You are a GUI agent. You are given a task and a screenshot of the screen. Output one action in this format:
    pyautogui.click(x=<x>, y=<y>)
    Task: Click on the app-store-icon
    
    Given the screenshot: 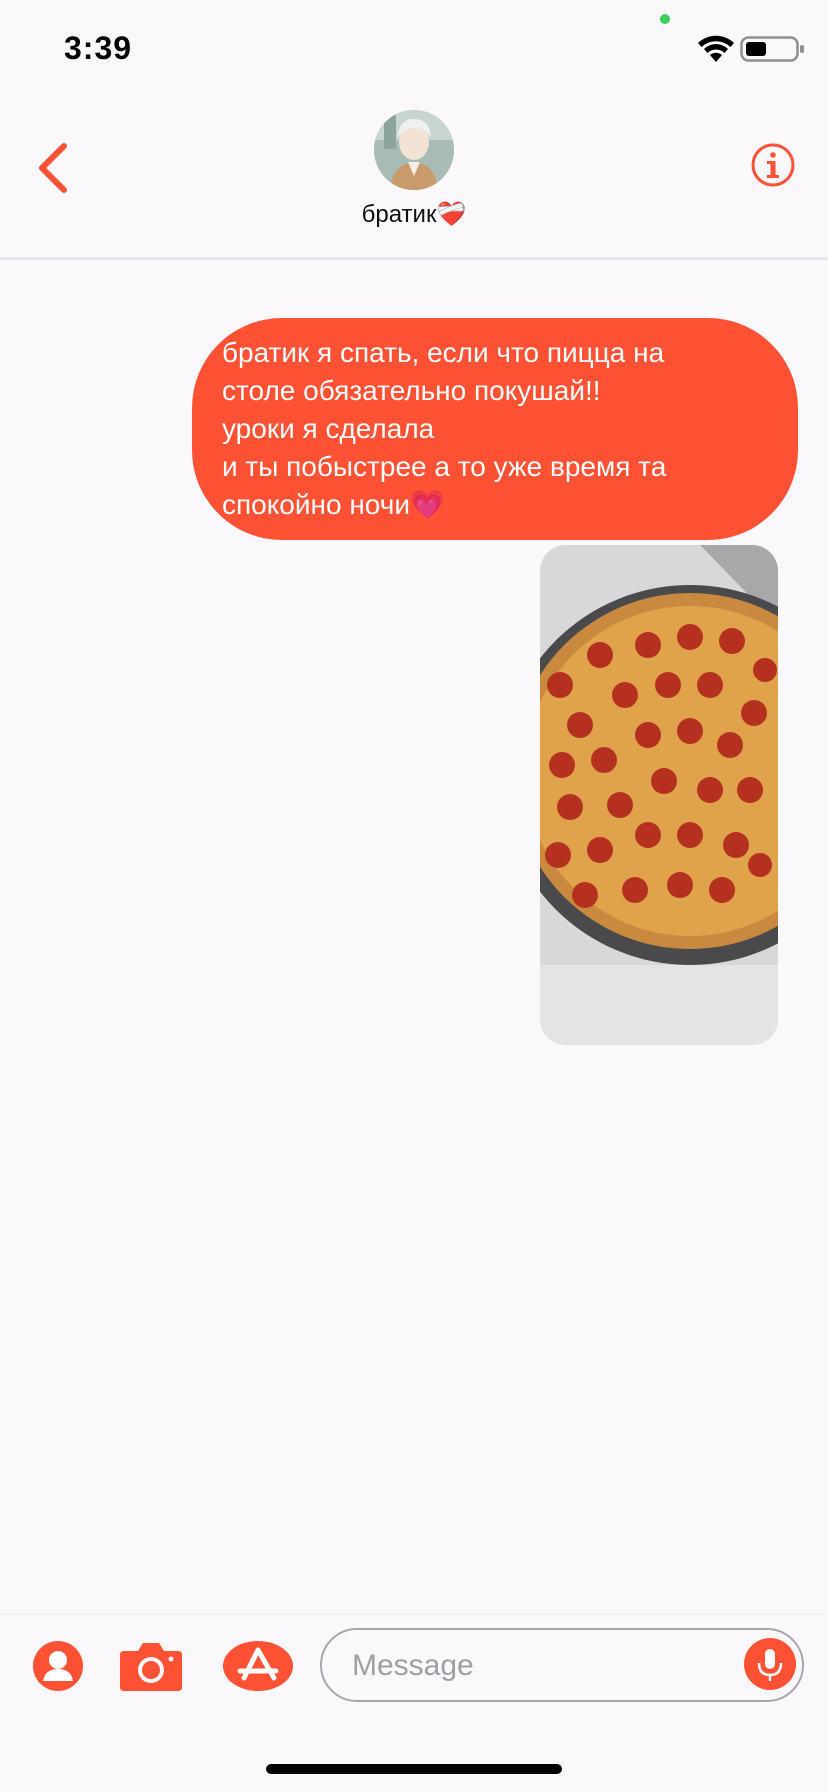 What is the action you would take?
    pyautogui.click(x=258, y=1666)
    